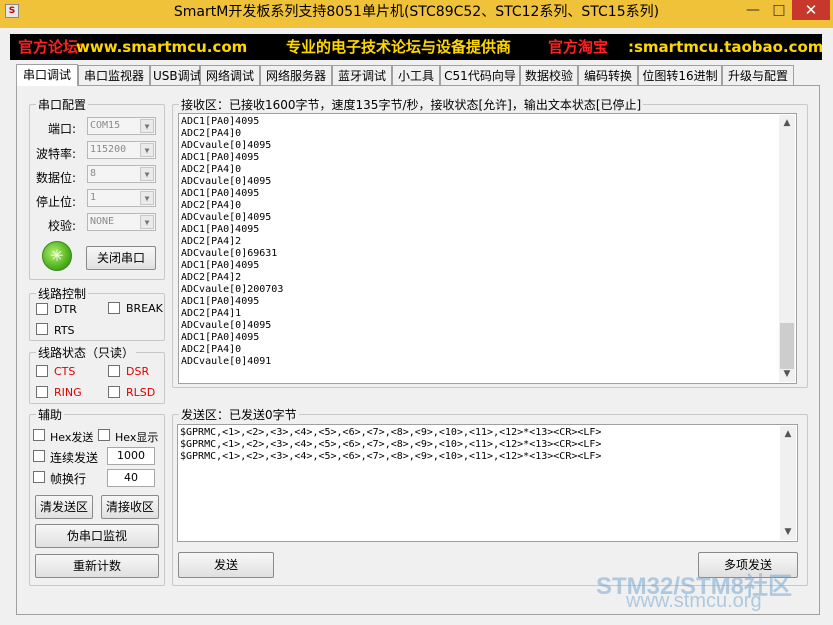 The image size is (833, 625). I want to click on shop-url: :smartmcu.taobao.com, so click(725, 47).